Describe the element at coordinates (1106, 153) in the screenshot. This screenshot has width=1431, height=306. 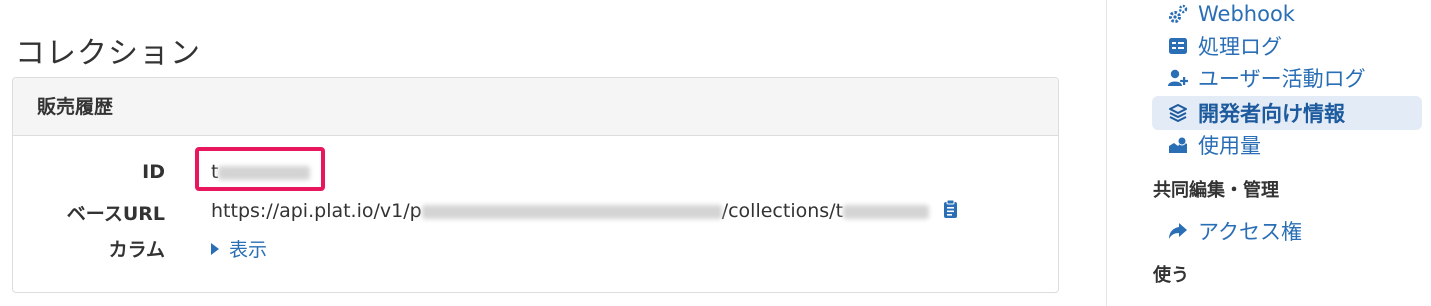
I see `sidebar-divider` at that location.